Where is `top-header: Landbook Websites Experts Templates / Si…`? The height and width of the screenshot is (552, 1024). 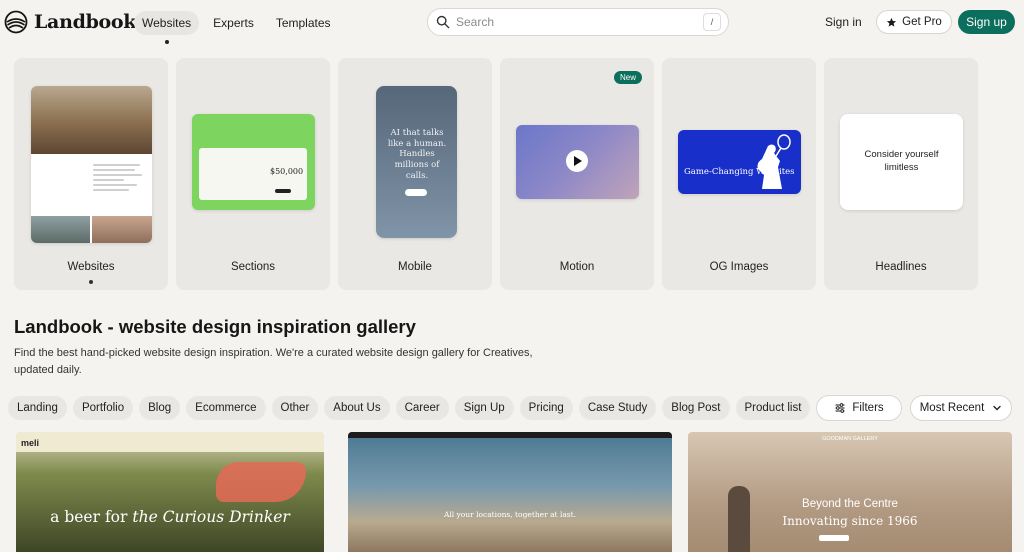
top-header: Landbook Websites Experts Templates / Si… is located at coordinates (512, 23).